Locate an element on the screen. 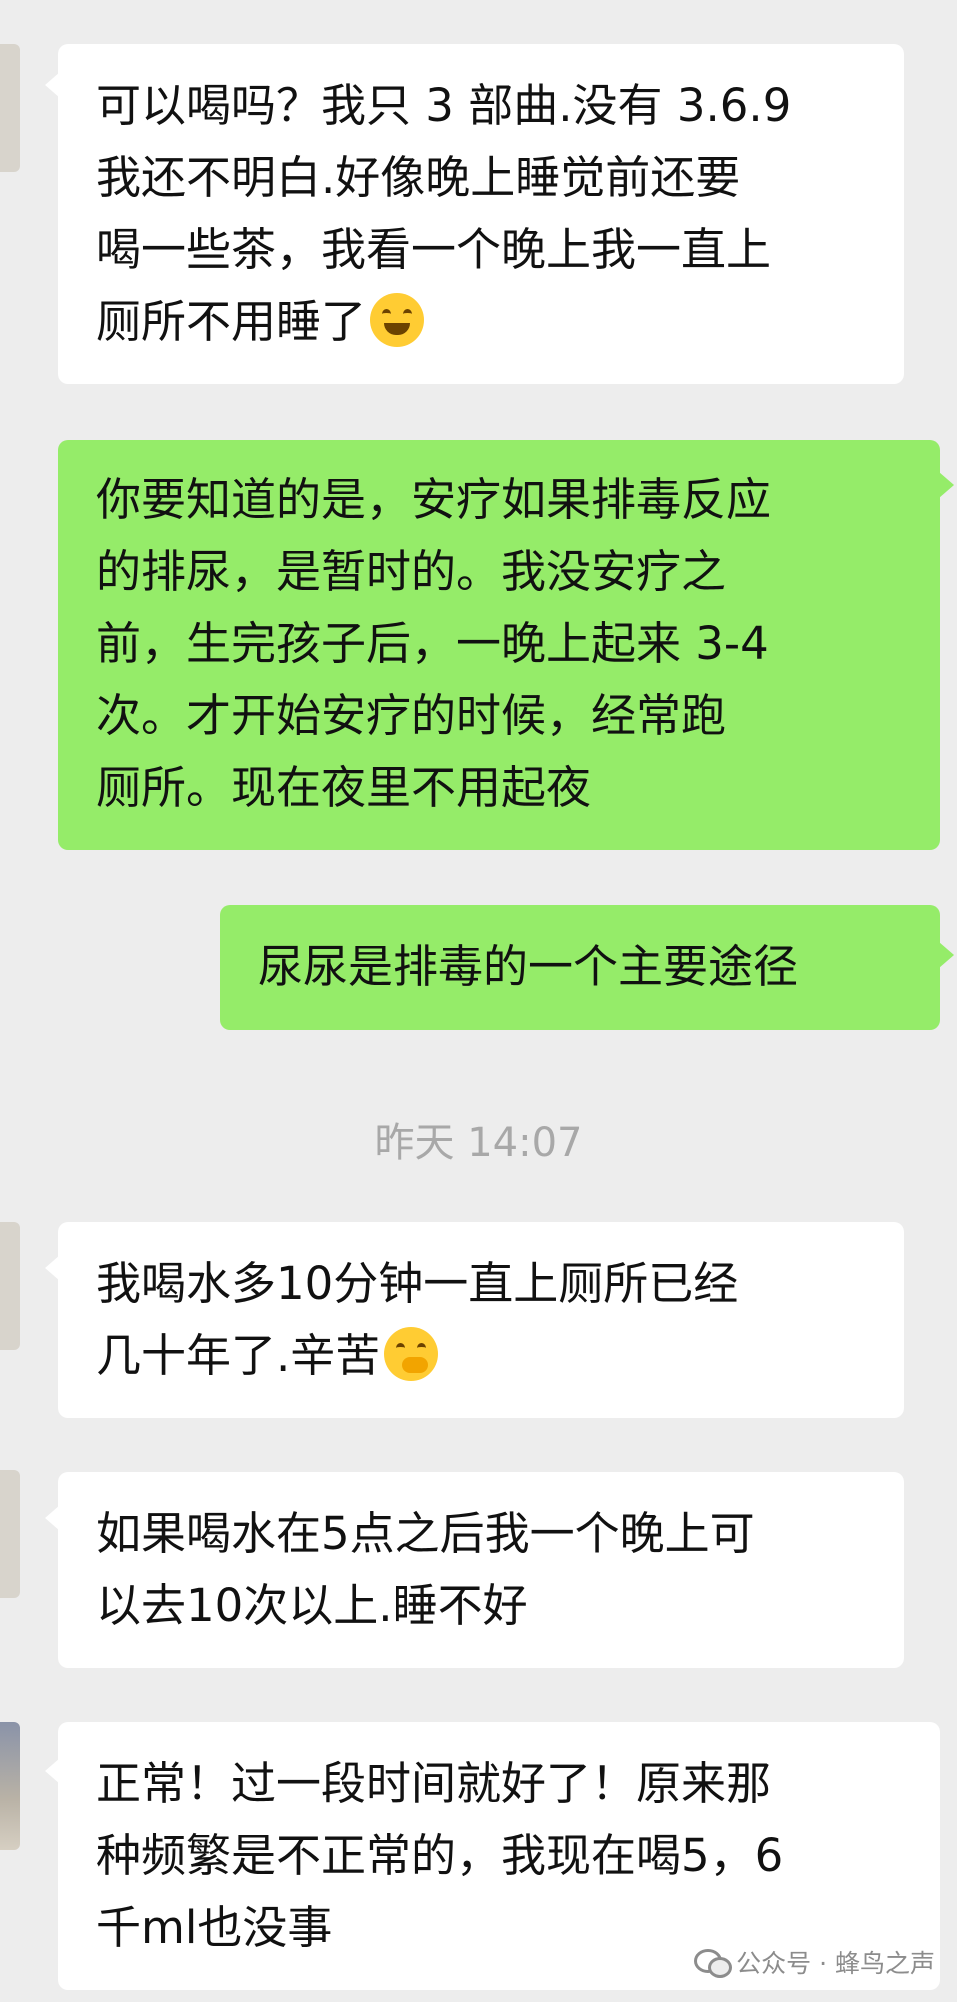 The image size is (957, 2002). message-text: 如果喝水在5点之后我一个晚上可 以去10次以上.睡不好 is located at coordinates (425, 1569).